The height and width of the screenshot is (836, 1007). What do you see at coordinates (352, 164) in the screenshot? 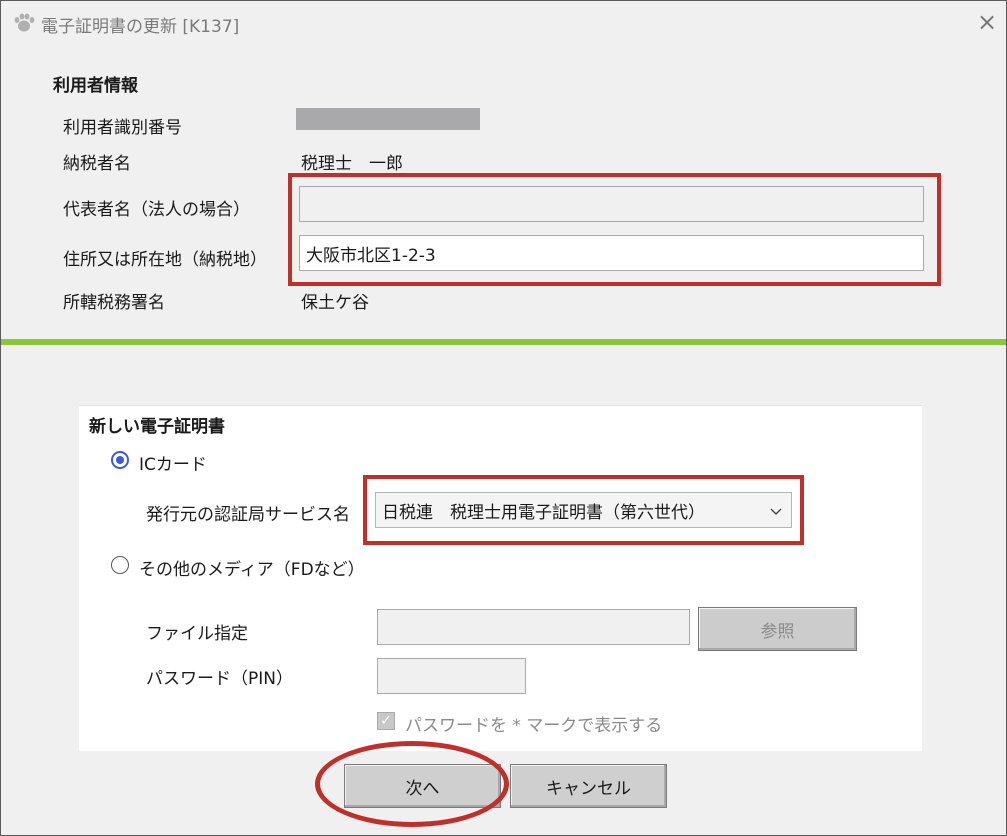
I see `taxpayer-name-value: 税理士 一郎` at bounding box center [352, 164].